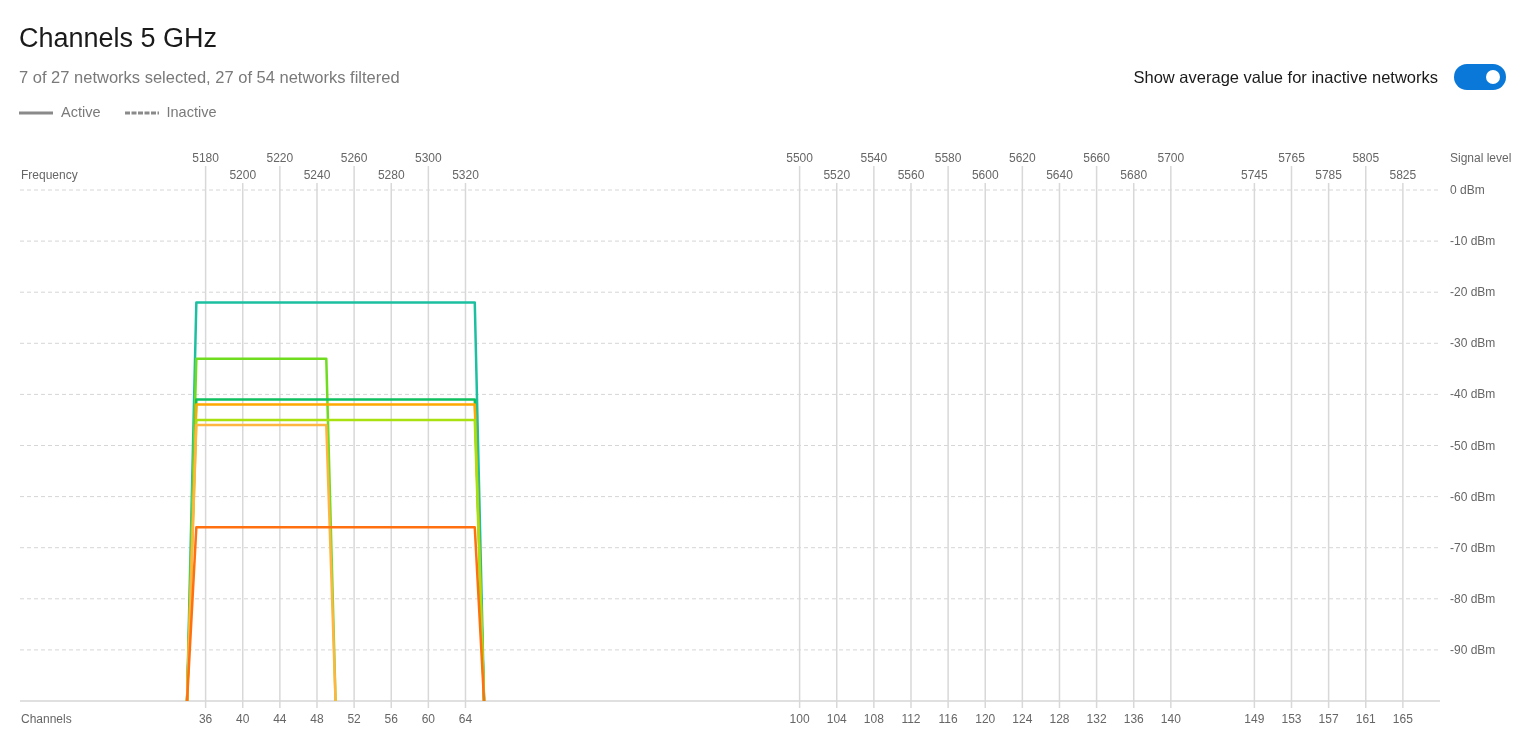 Image resolution: width=1526 pixels, height=743 pixels. Describe the element at coordinates (280, 158) in the screenshot. I see `axis-tick-label: 5220` at that location.